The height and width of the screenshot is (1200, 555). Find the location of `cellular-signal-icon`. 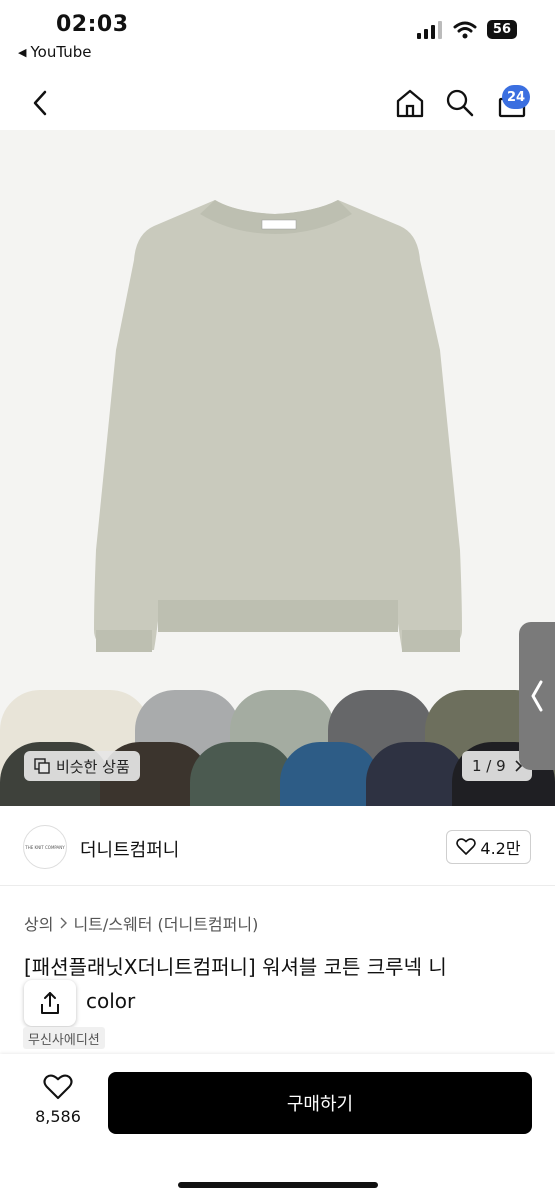

cellular-signal-icon is located at coordinates (429, 29).